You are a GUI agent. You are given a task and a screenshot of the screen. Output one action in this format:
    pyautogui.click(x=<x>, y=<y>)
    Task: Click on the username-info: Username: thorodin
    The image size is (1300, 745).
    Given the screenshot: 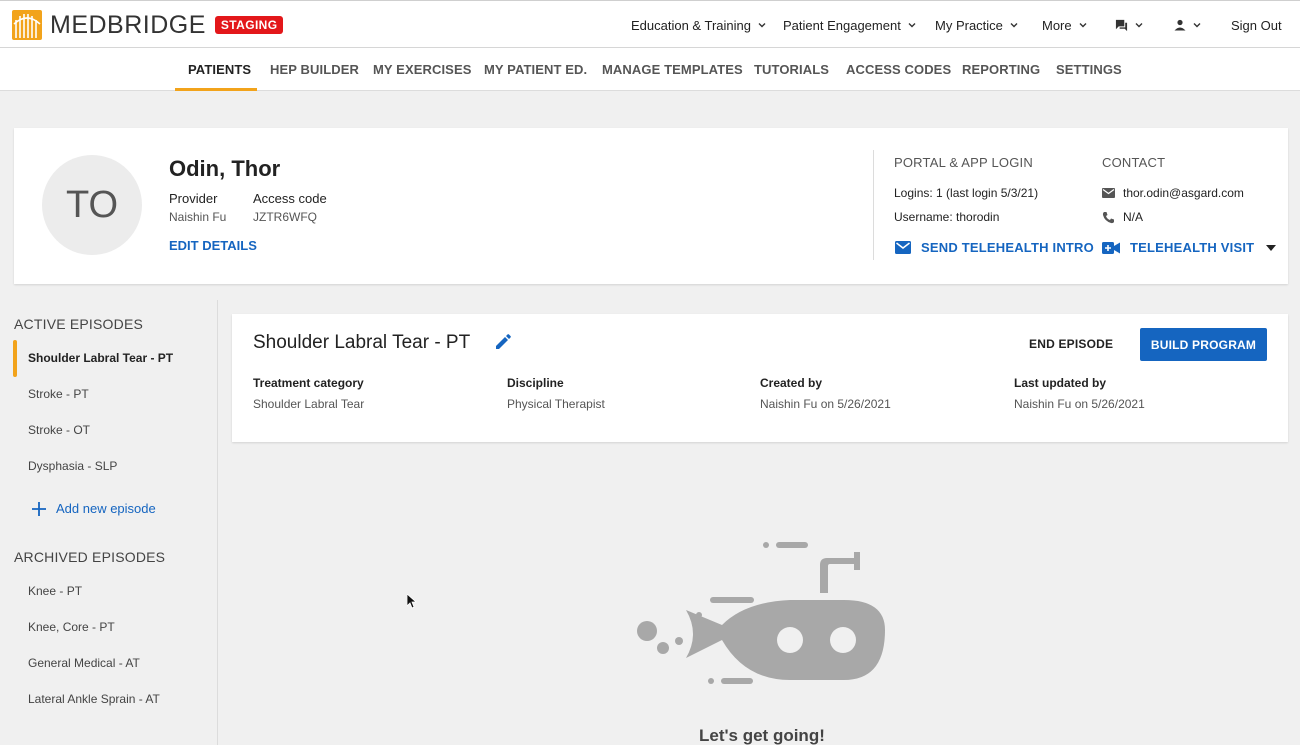 What is the action you would take?
    pyautogui.click(x=947, y=217)
    